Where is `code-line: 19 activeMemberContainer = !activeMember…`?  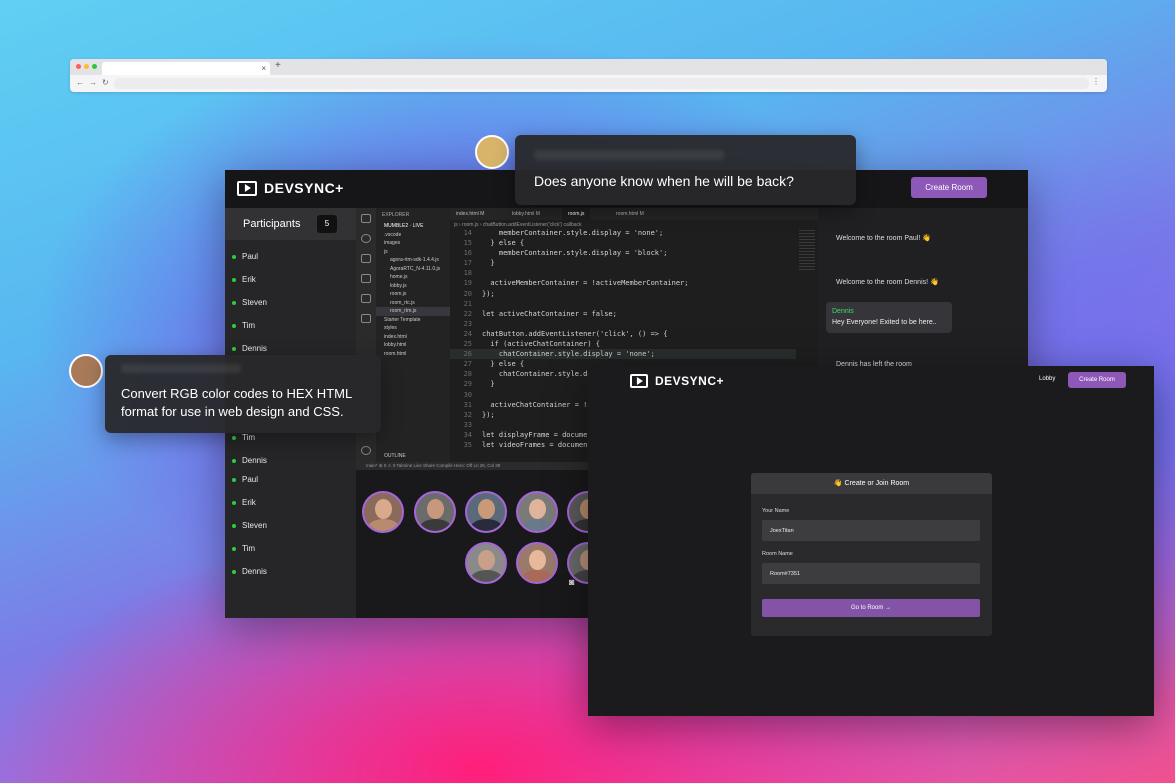
code-line: 19 activeMemberContainer = !activeMember… is located at coordinates (623, 283).